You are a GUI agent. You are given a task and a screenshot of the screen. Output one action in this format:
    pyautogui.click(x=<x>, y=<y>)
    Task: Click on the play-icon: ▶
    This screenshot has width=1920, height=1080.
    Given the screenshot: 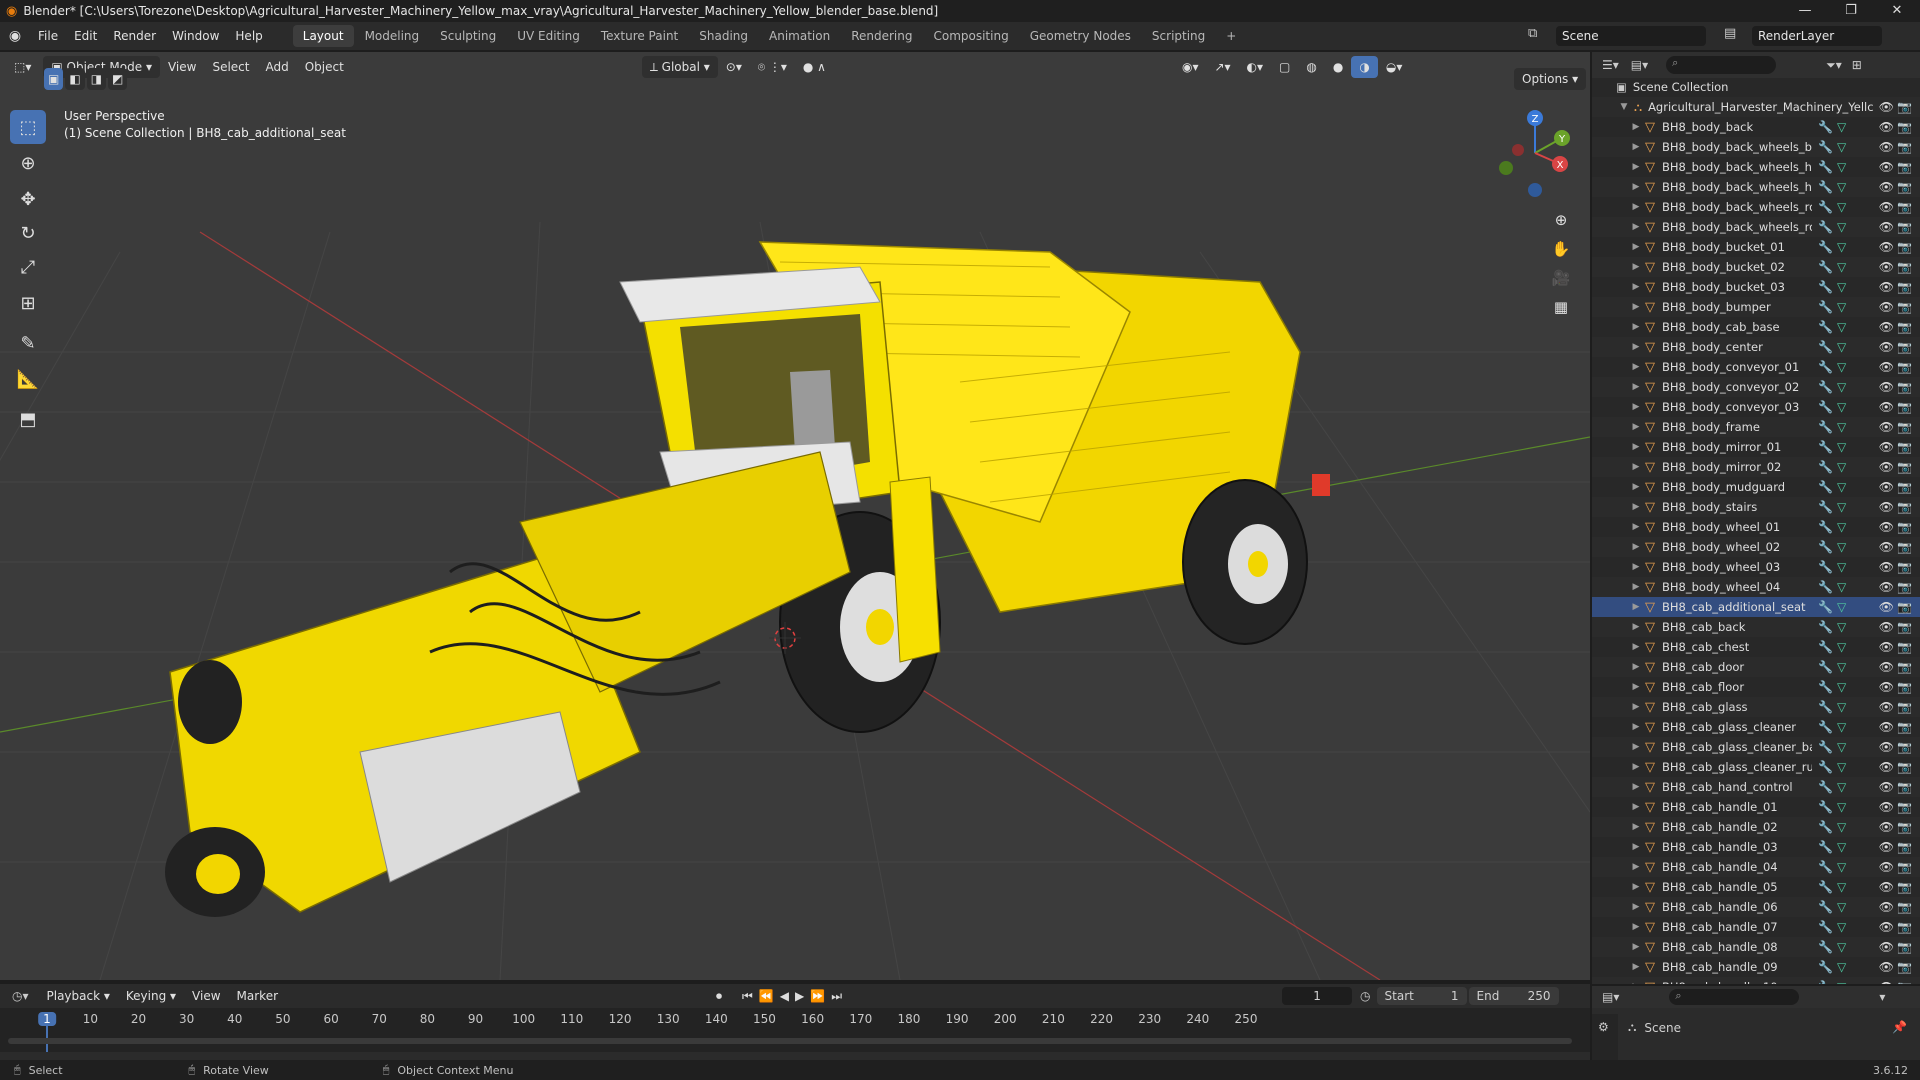 What is the action you would take?
    pyautogui.click(x=799, y=996)
    